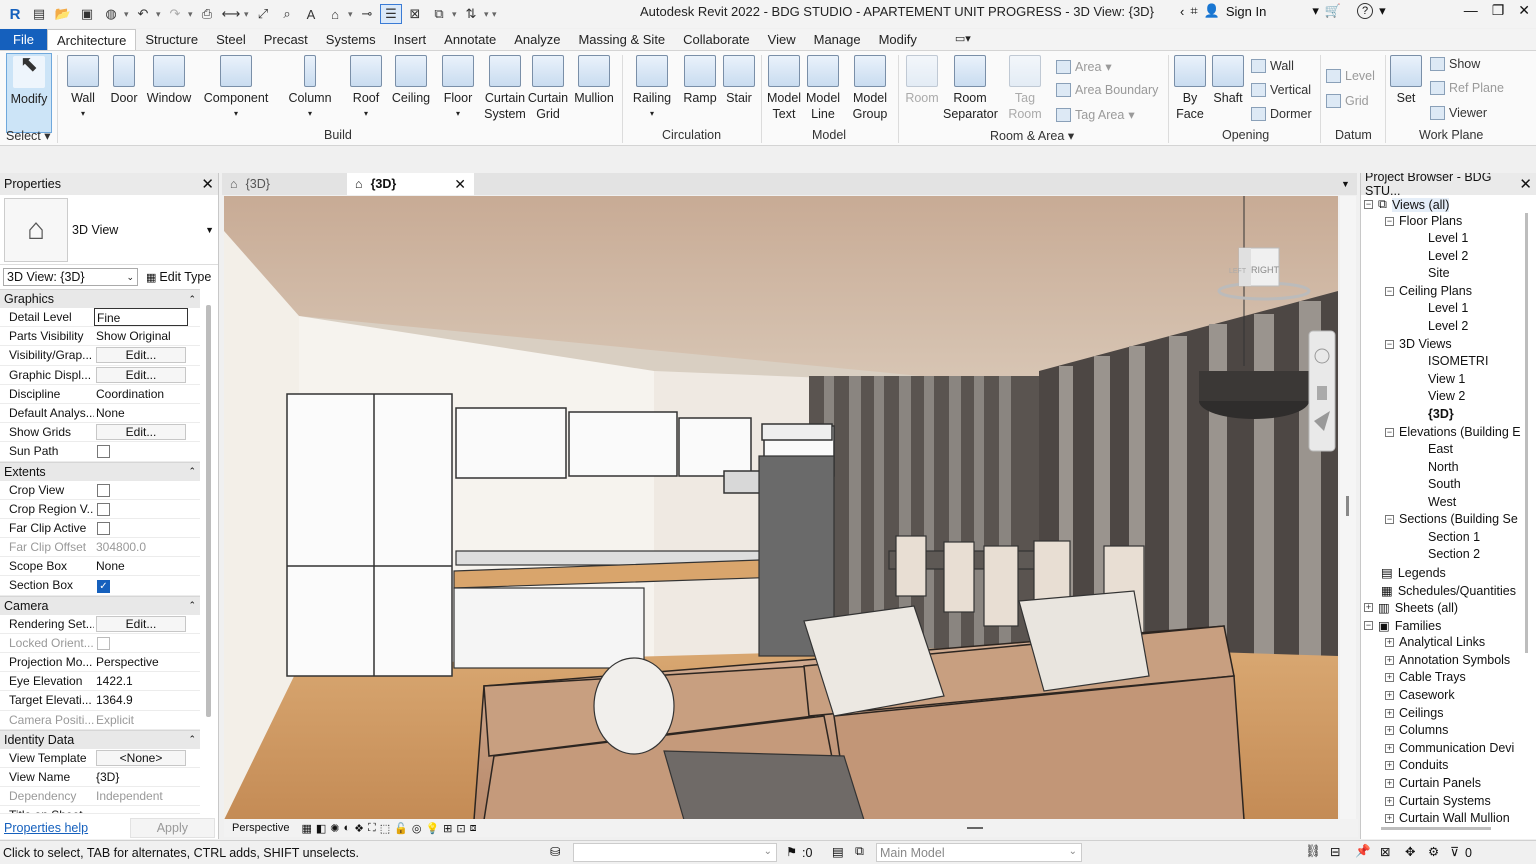 This screenshot has height=864, width=1536. What do you see at coordinates (470, 39) in the screenshot?
I see `tab-annotate: Annotate` at bounding box center [470, 39].